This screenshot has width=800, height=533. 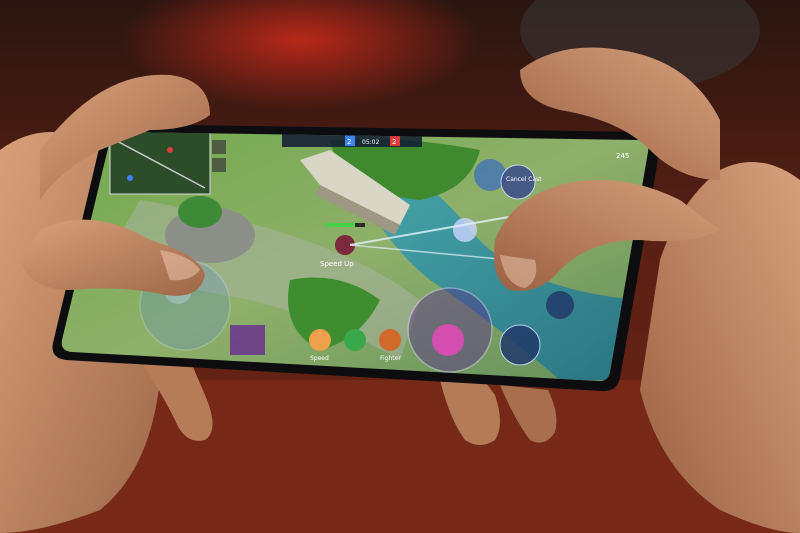 I want to click on summoner-unit, so click(x=247, y=340).